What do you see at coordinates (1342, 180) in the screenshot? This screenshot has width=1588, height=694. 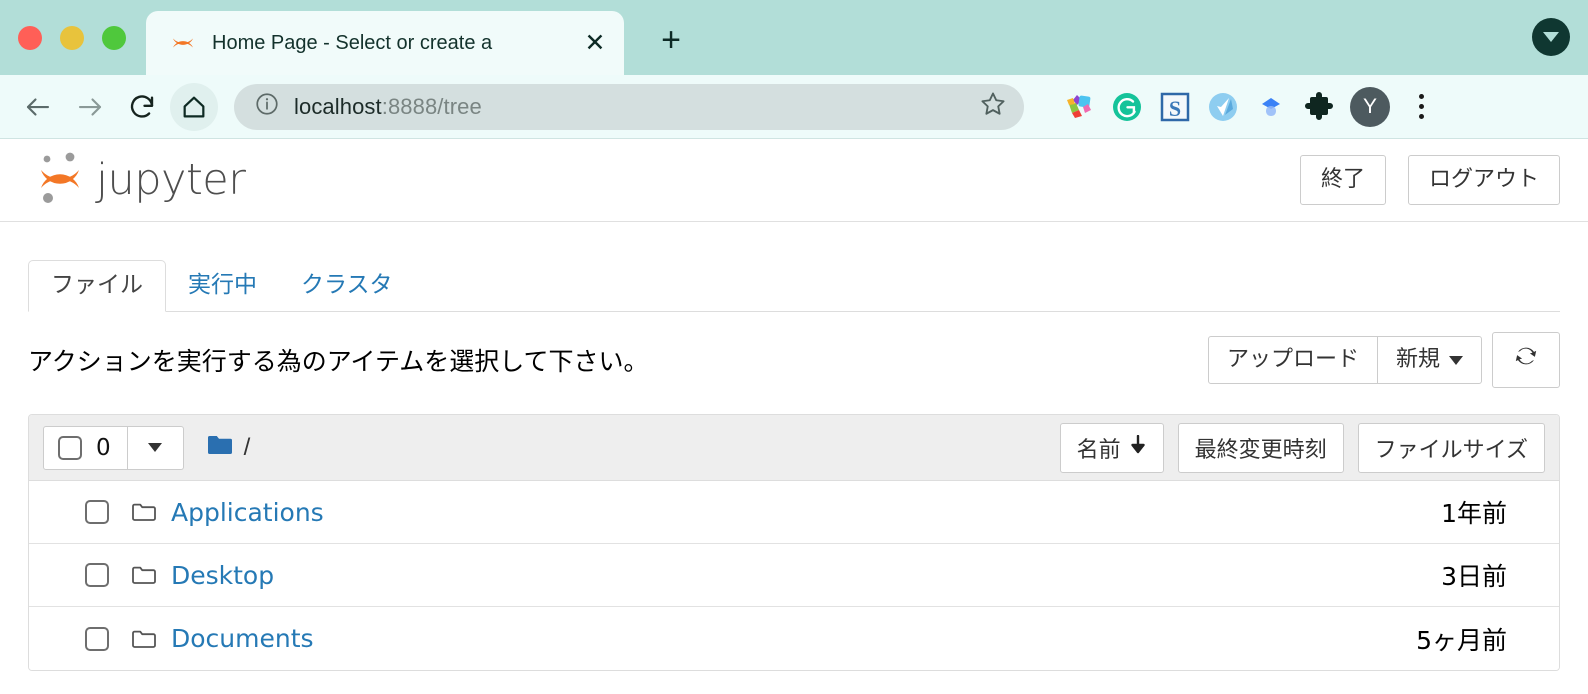 I see `quit-button: 終了` at bounding box center [1342, 180].